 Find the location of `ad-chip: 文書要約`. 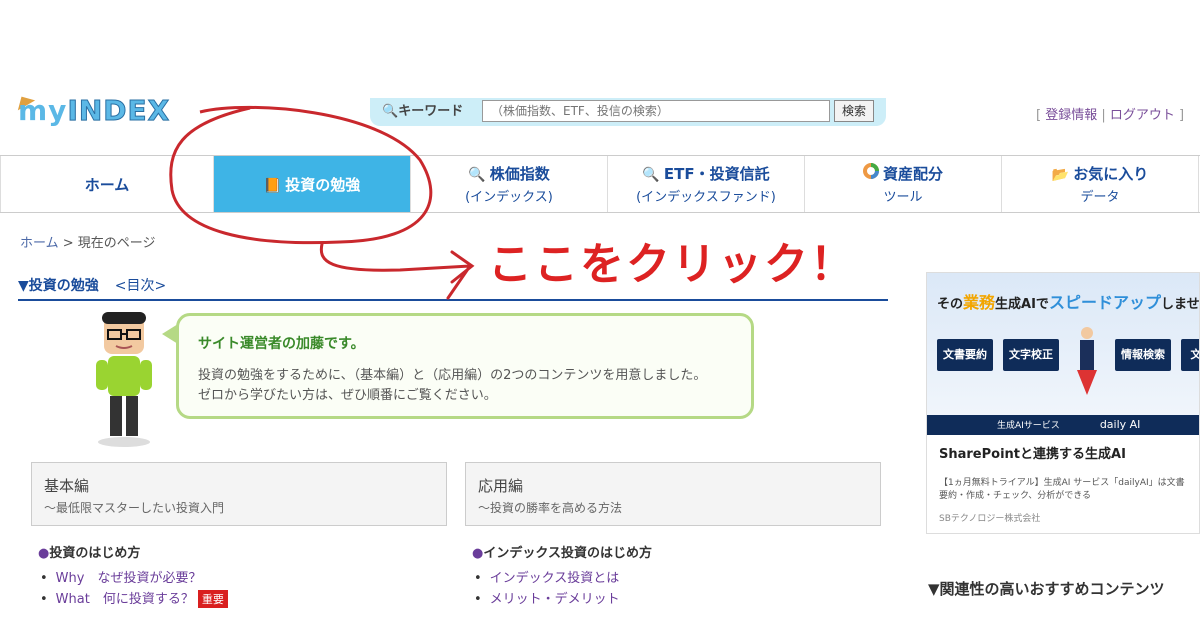

ad-chip: 文書要約 is located at coordinates (965, 355).